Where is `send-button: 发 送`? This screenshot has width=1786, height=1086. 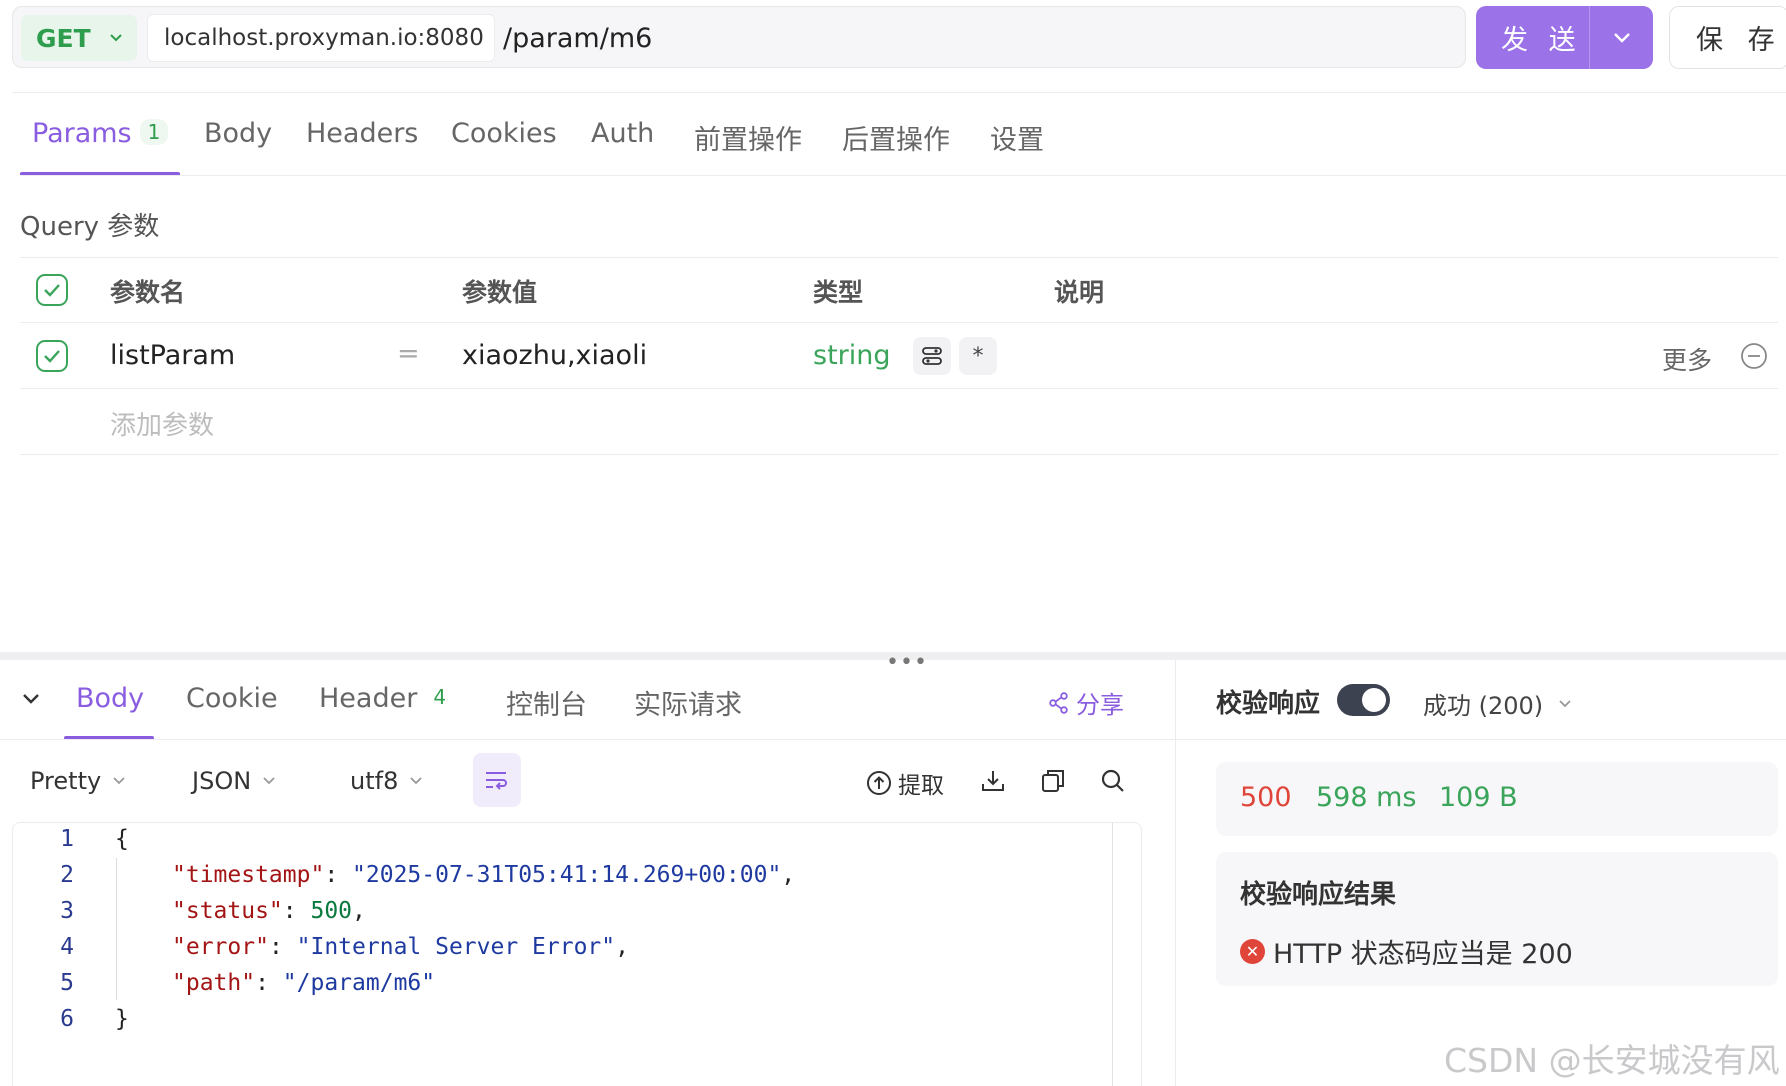 send-button: 发 送 is located at coordinates (1564, 37).